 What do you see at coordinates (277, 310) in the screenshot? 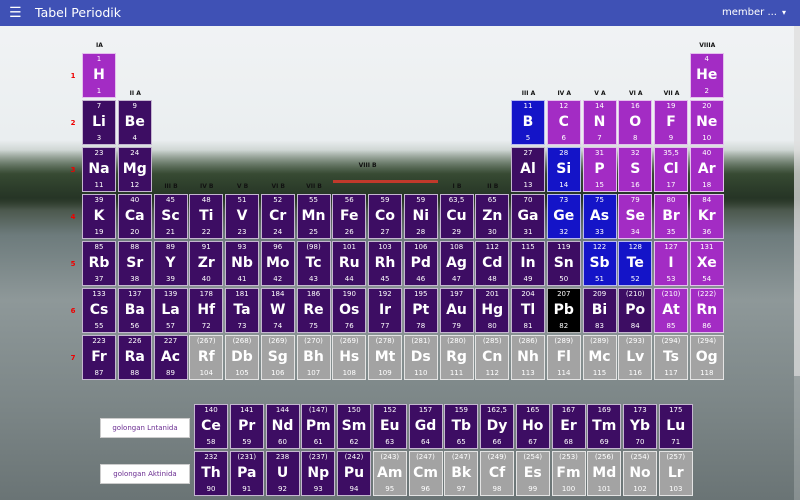
I see `element-cell-w: 184 W 74` at bounding box center [277, 310].